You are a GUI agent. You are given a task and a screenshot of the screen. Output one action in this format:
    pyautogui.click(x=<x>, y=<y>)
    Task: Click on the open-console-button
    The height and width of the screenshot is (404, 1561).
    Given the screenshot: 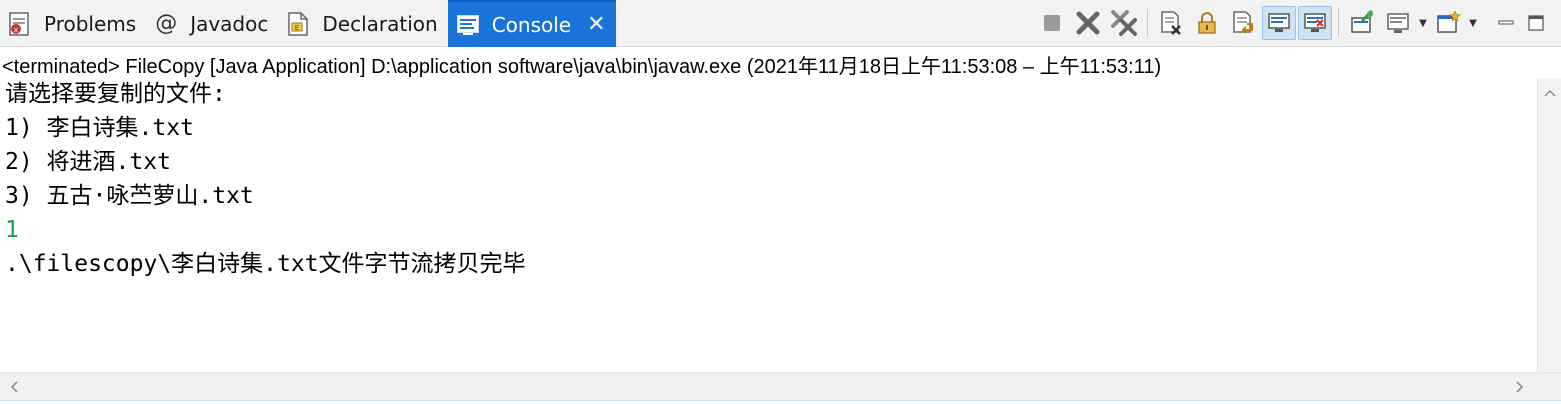 What is the action you would take?
    pyautogui.click(x=1448, y=23)
    